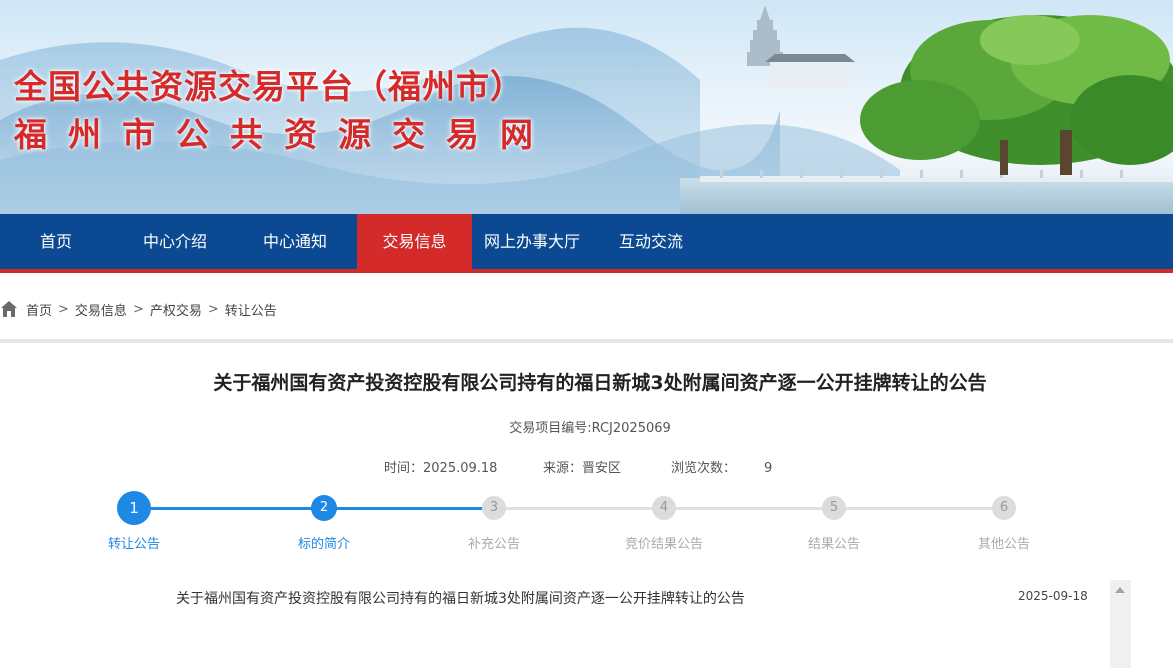 The height and width of the screenshot is (668, 1173). Describe the element at coordinates (134, 542) in the screenshot. I see `step-1-label: 转让公告` at that location.